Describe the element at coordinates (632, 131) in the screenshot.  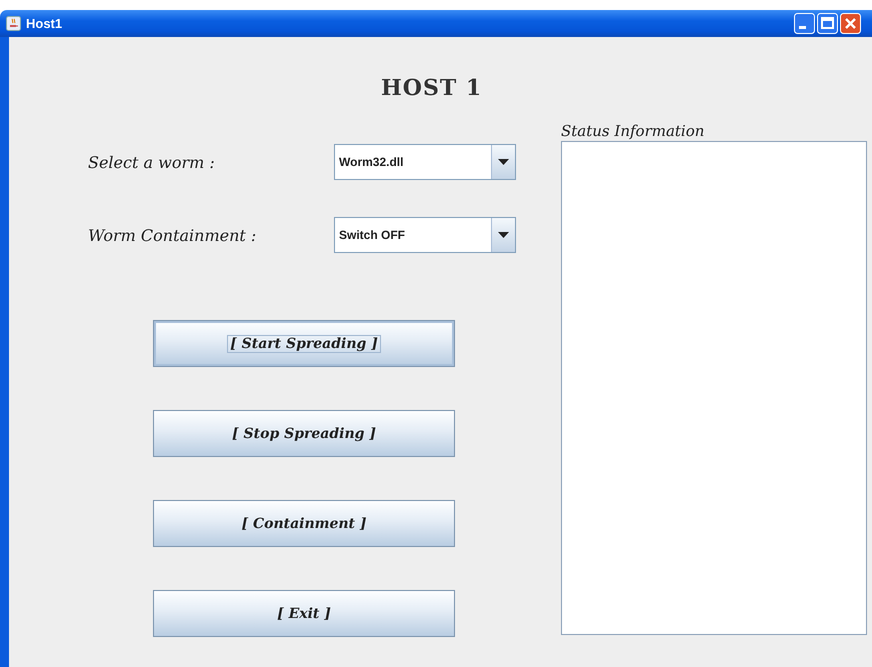
I see `status-label: Status Information` at that location.